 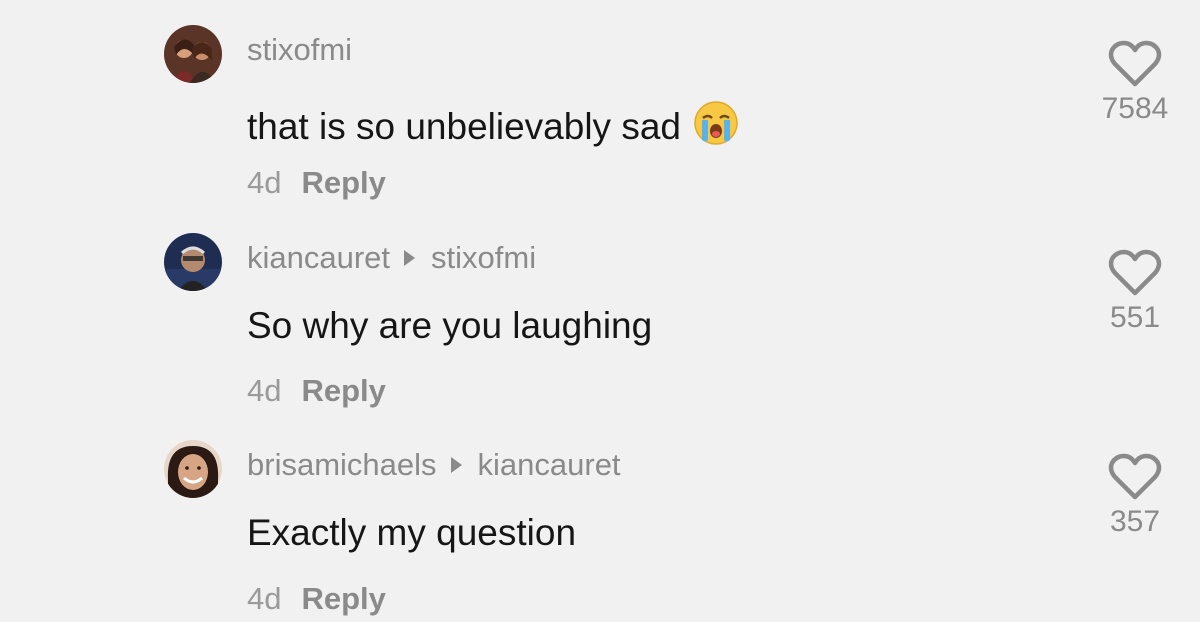 What do you see at coordinates (483, 257) in the screenshot?
I see `reply-to-username: stixofmi` at bounding box center [483, 257].